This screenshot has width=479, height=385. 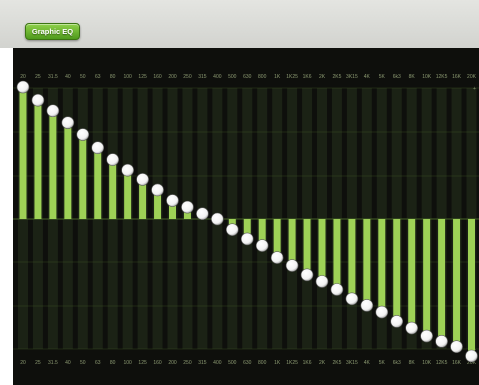 What do you see at coordinates (53, 77) in the screenshot?
I see `freq-label-top: 31.5` at bounding box center [53, 77].